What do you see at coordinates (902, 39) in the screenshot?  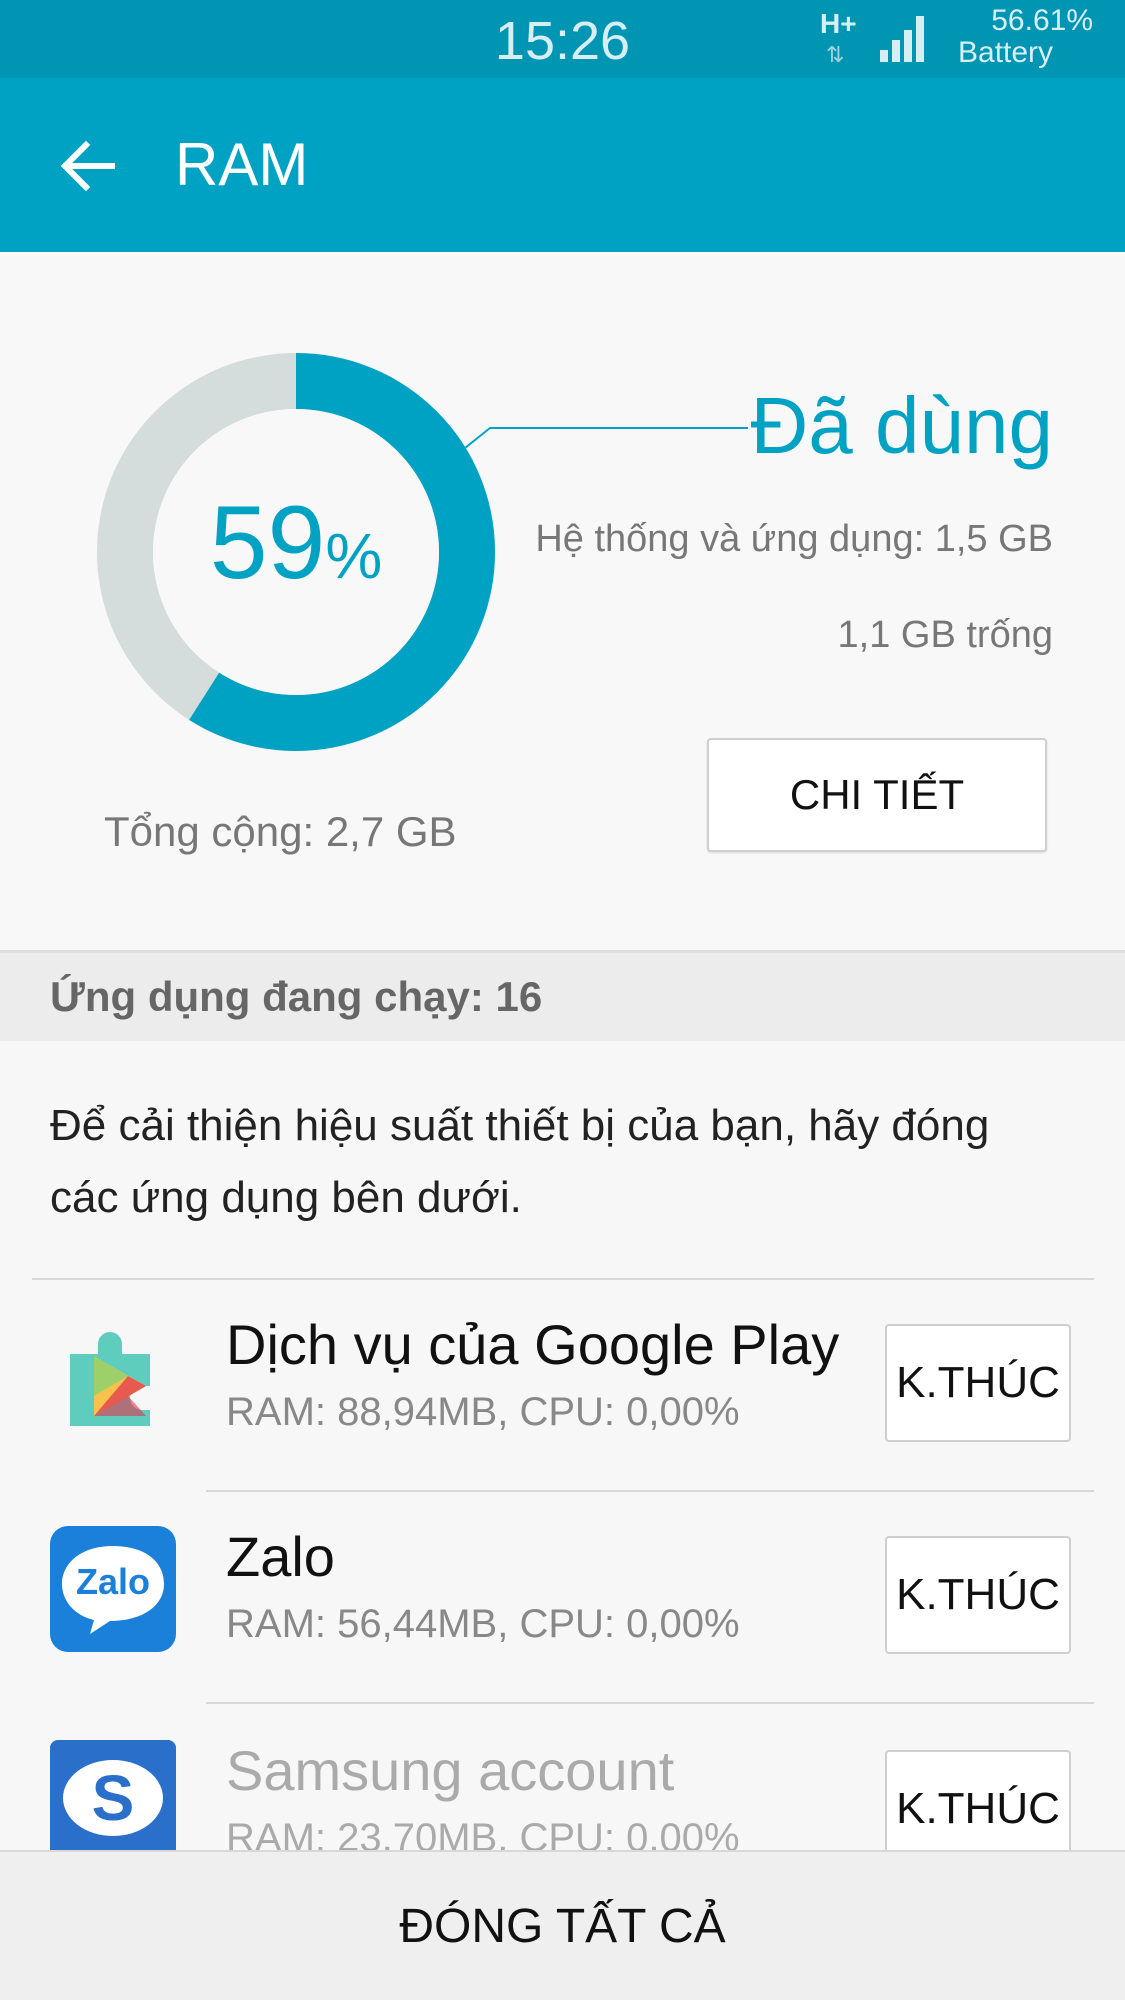 I see `signal-strength-icon` at bounding box center [902, 39].